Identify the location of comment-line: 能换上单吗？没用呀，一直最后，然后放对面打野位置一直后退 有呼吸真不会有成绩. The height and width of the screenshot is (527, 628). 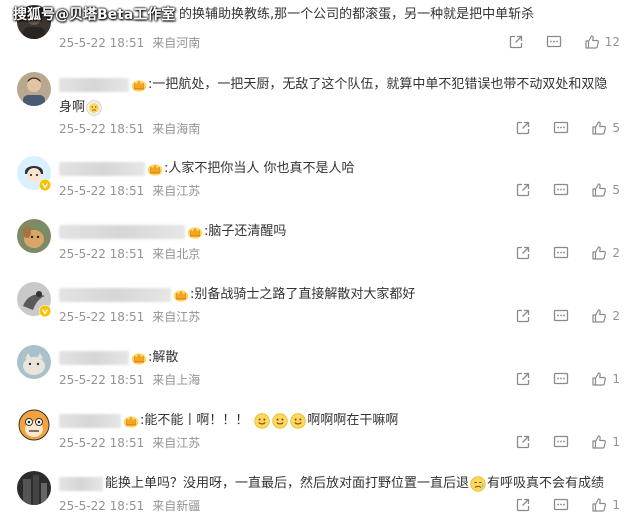
(339, 484).